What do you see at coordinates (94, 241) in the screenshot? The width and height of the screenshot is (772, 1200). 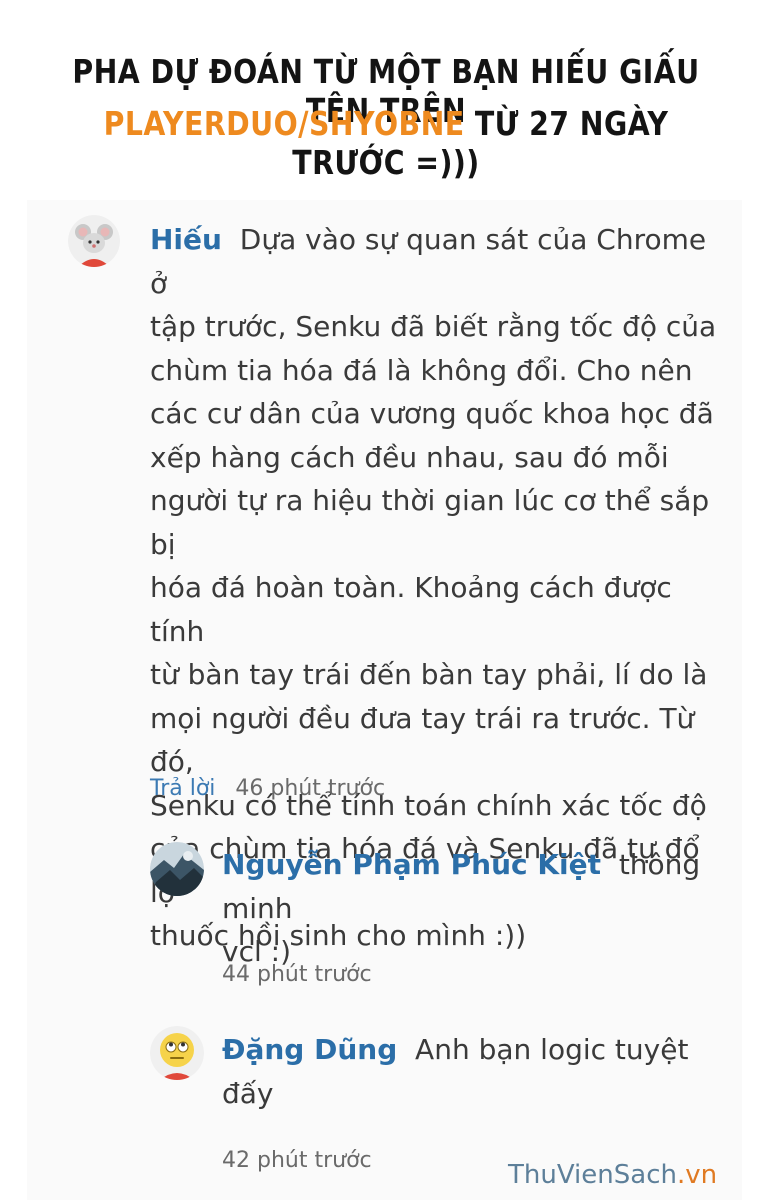 I see `mouse-emoji-icon` at bounding box center [94, 241].